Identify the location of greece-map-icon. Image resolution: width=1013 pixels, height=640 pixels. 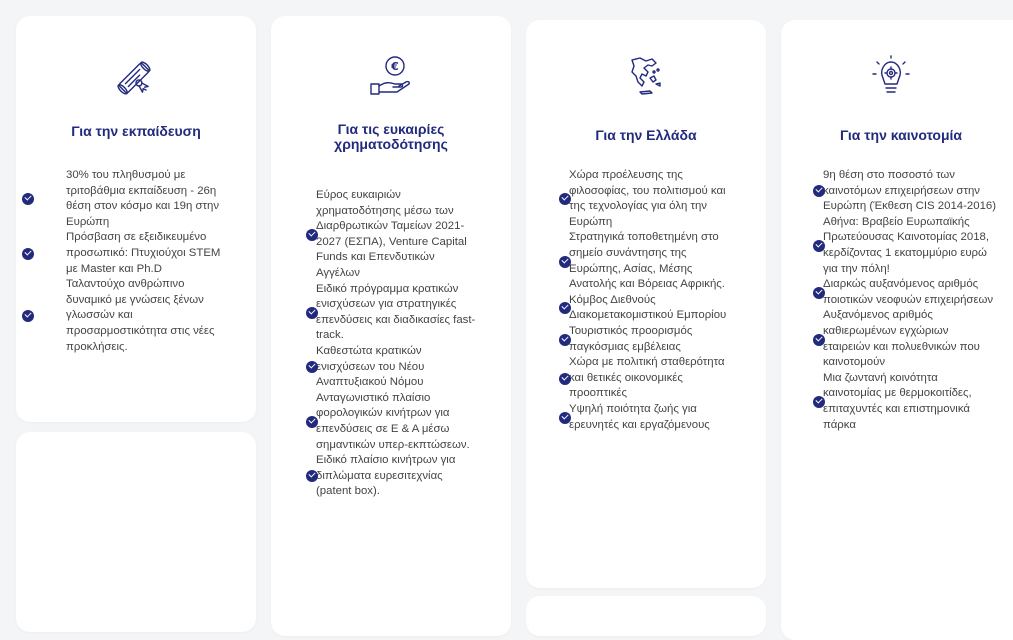
(646, 76).